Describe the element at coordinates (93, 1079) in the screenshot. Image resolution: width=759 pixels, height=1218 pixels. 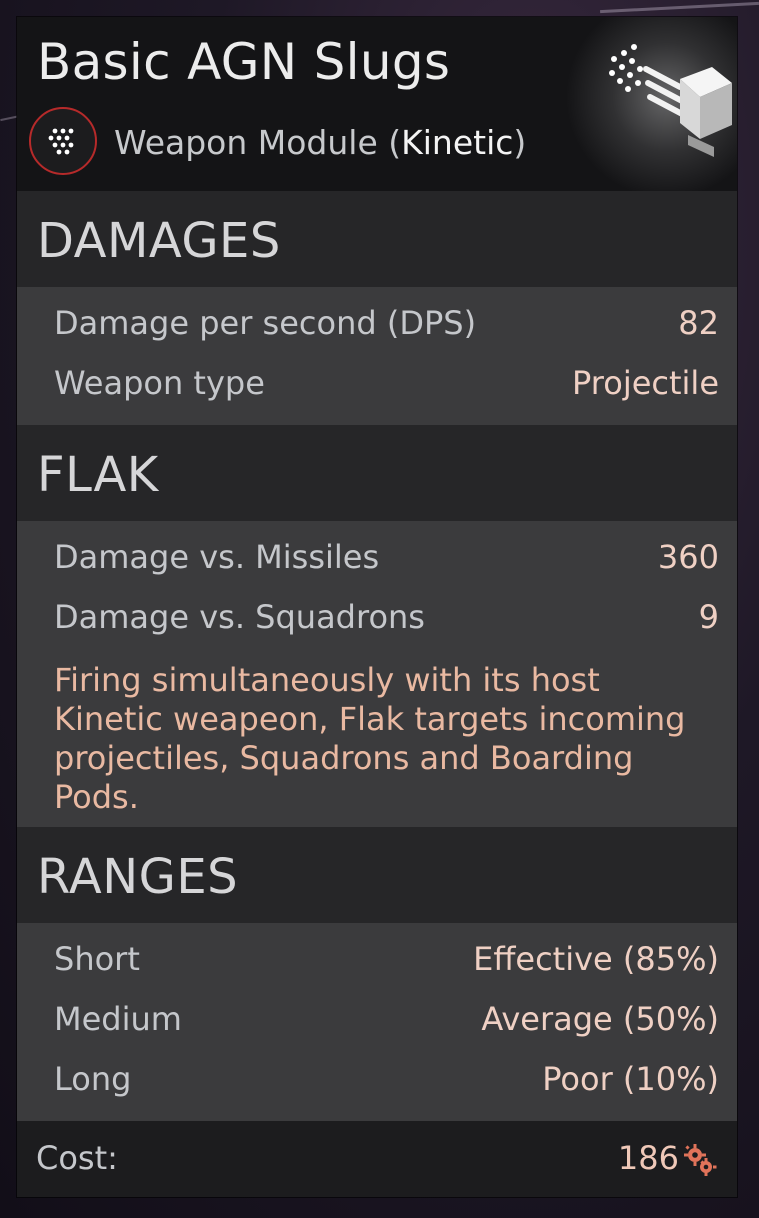
I see `range-label: Long` at that location.